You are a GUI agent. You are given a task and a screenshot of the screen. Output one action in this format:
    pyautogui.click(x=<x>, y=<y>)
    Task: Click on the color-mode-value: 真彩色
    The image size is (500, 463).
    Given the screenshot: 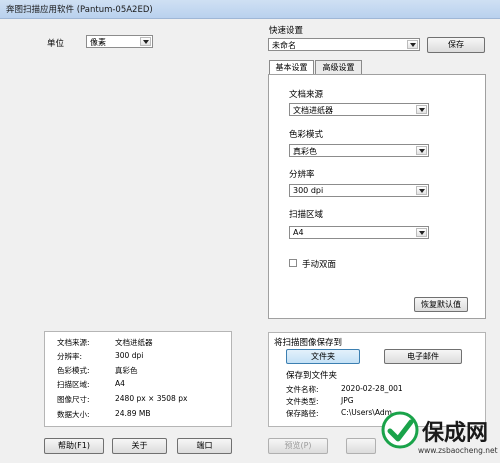 What is the action you would take?
    pyautogui.click(x=305, y=151)
    